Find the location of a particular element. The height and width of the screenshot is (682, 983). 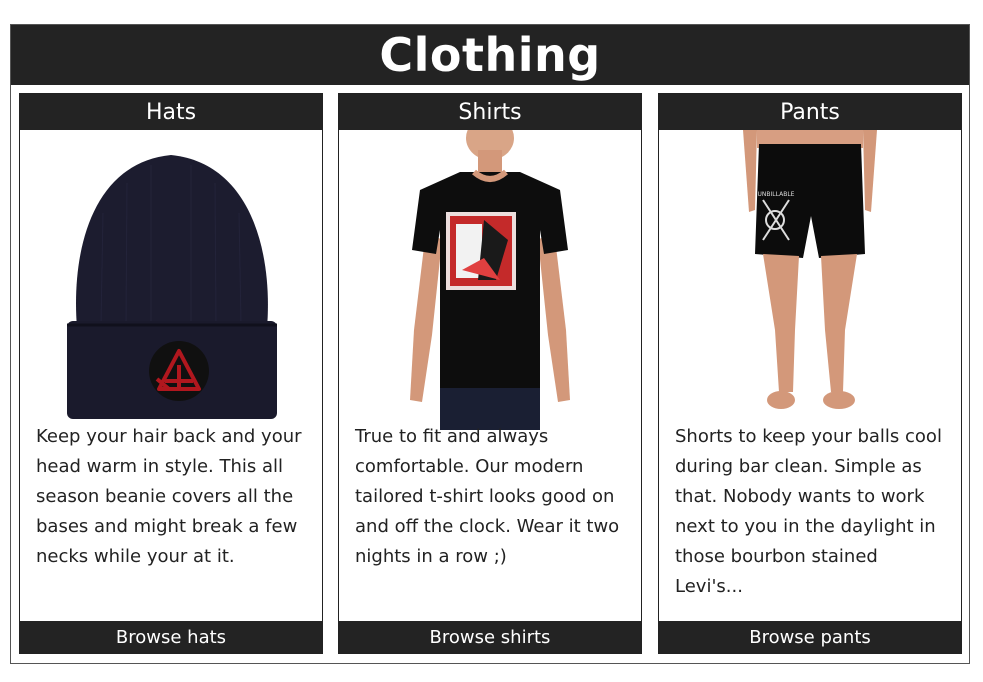

card-title: Shirts is located at coordinates (490, 112).